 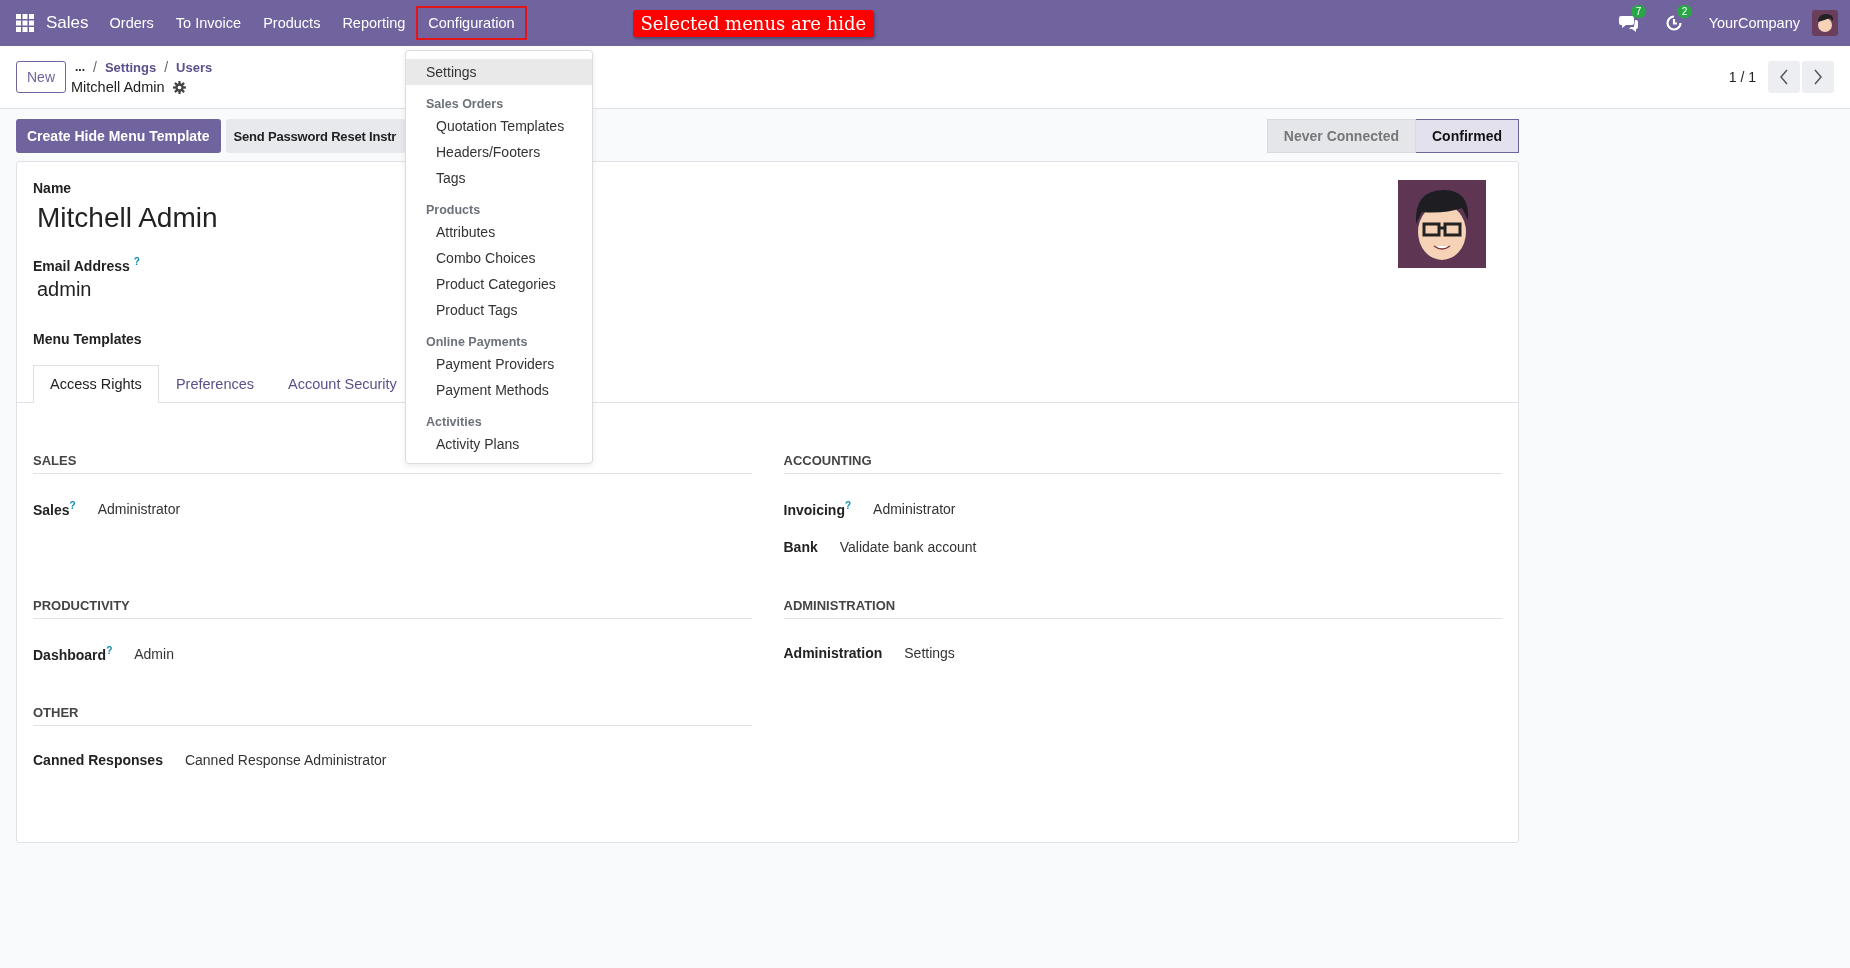 What do you see at coordinates (215, 383) in the screenshot?
I see `tab: Preferences` at bounding box center [215, 383].